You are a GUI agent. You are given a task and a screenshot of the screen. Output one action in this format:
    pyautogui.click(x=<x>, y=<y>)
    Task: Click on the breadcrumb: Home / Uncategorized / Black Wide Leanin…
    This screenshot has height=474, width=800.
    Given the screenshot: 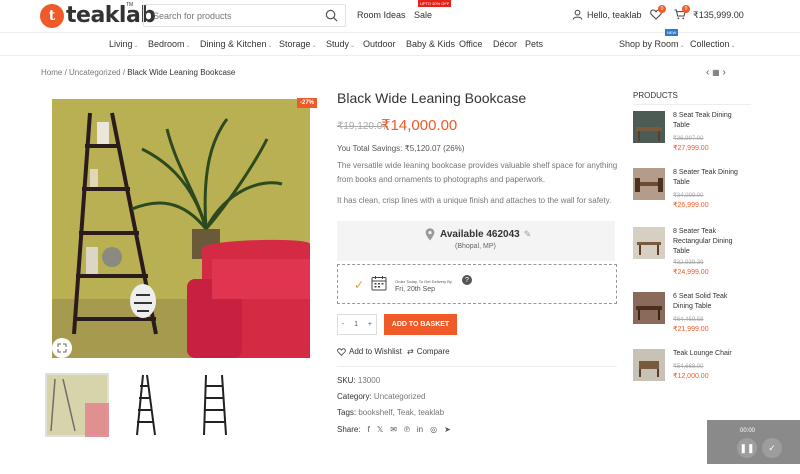 What is the action you would take?
    pyautogui.click(x=138, y=72)
    